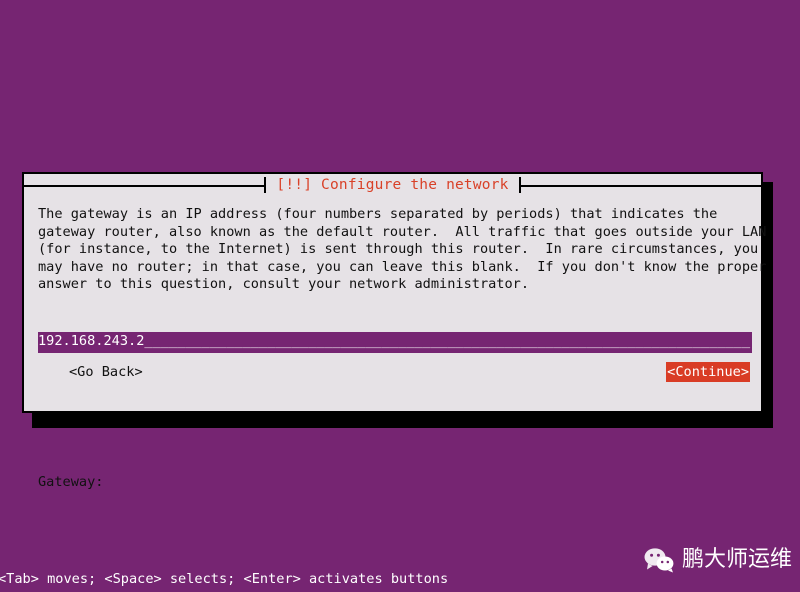 Image resolution: width=800 pixels, height=592 pixels. Describe the element at coordinates (708, 372) in the screenshot. I see `continue-button: <Continue>` at that location.